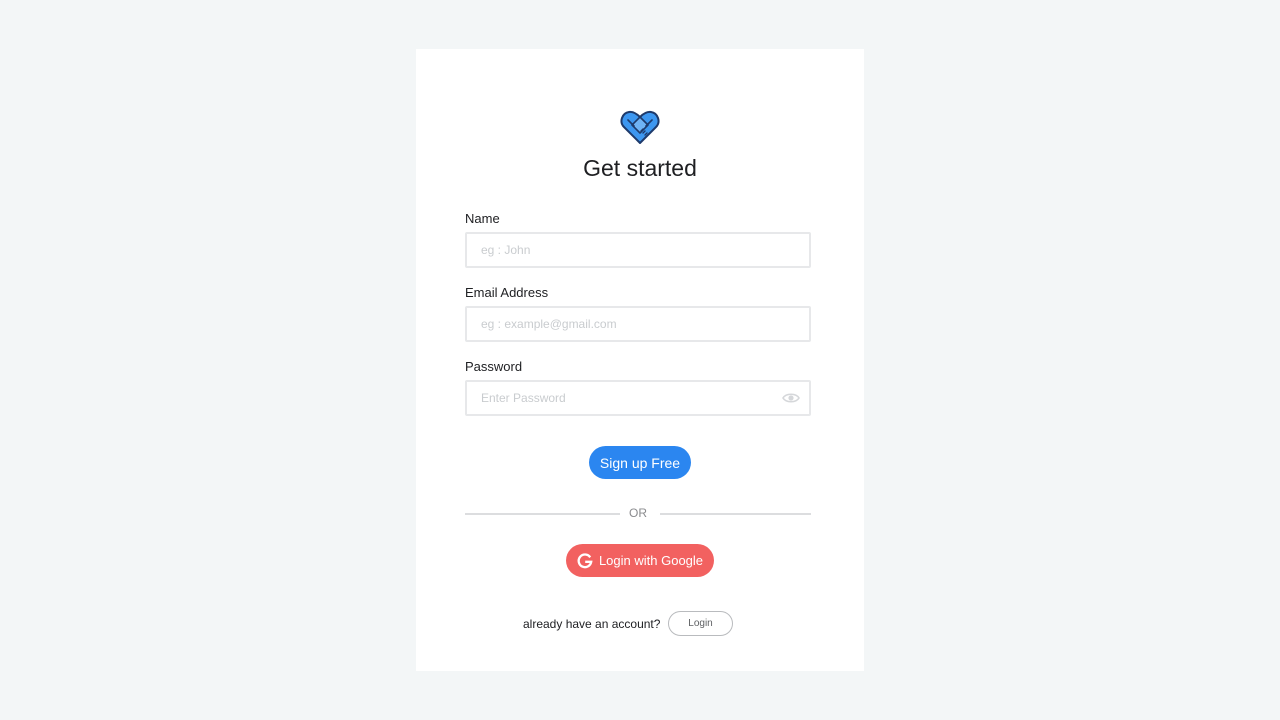  Describe the element at coordinates (507, 292) in the screenshot. I see `email-label: Email Address` at that location.